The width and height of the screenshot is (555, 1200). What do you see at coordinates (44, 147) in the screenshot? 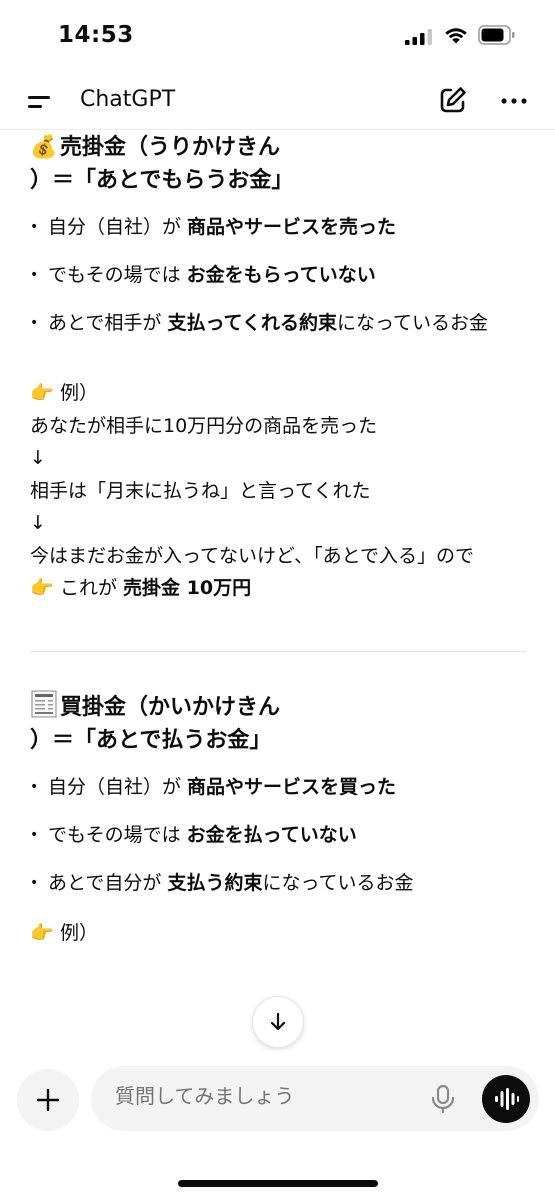
I see `money-bag-icon: 💰` at bounding box center [44, 147].